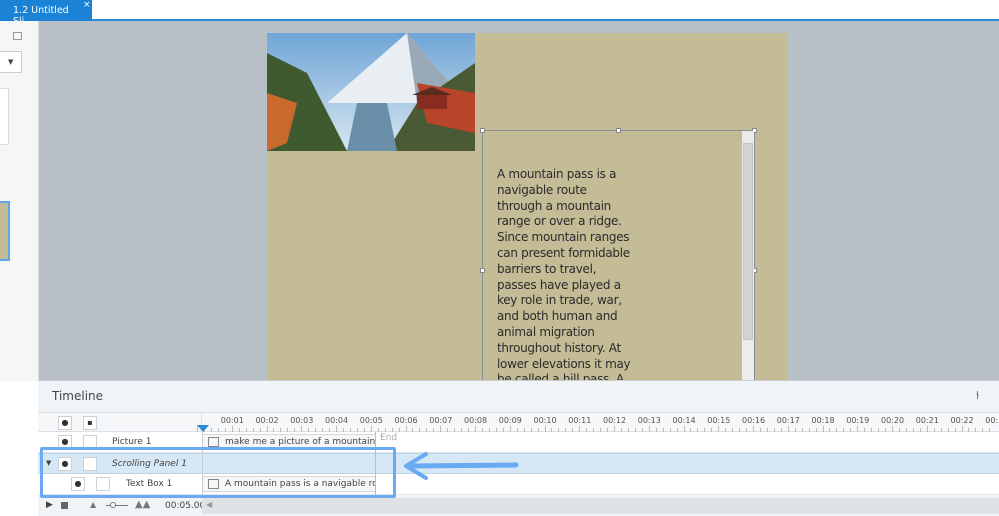  Describe the element at coordinates (371, 420) in the screenshot. I see `ruler-tick-label: 00:05` at that location.